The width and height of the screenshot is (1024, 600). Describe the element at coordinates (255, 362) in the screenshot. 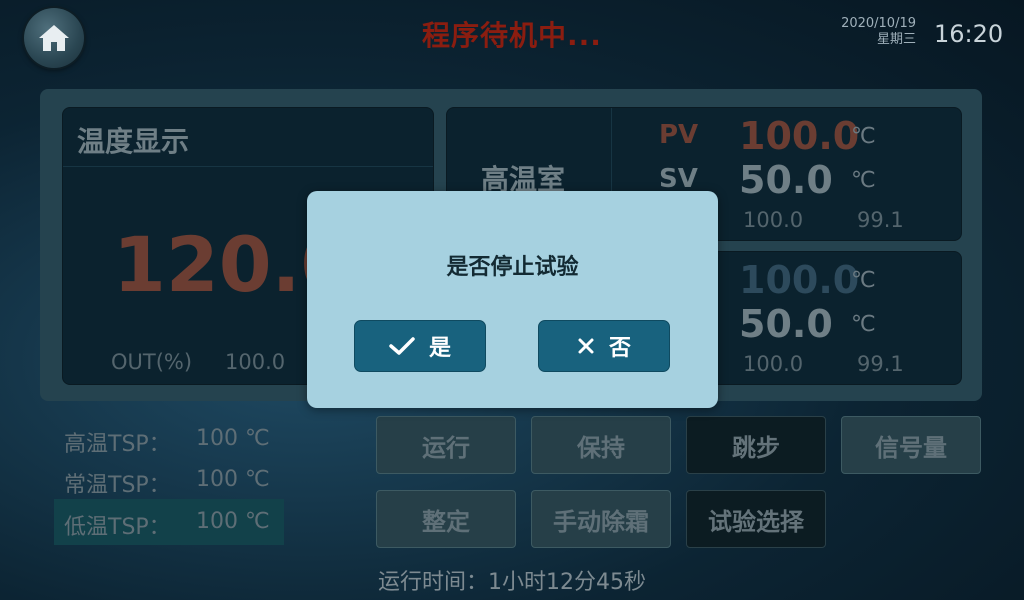

I see `out-value: 100.0` at that location.